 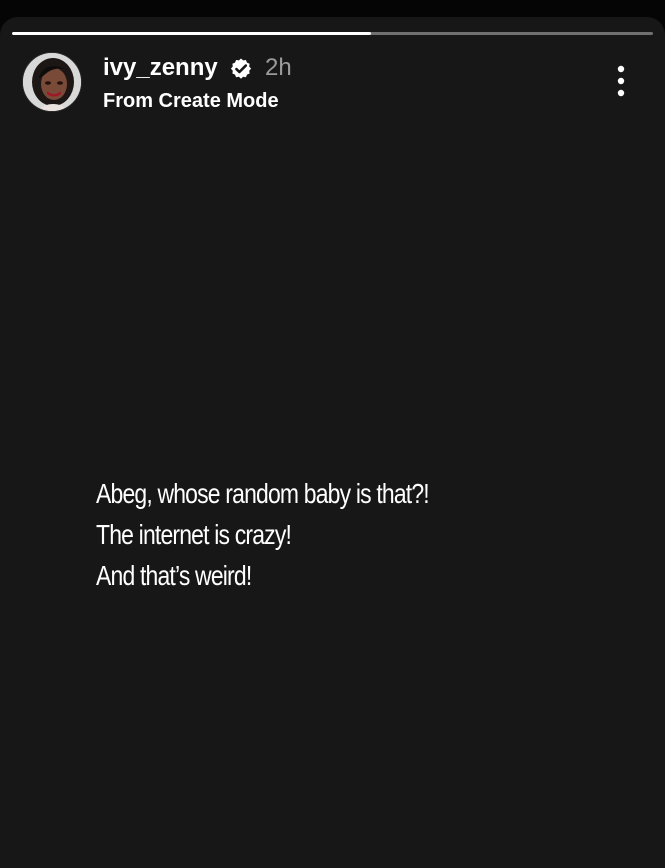 I want to click on story-line-1: Abeg, whose random baby is that?!, so click(x=263, y=493).